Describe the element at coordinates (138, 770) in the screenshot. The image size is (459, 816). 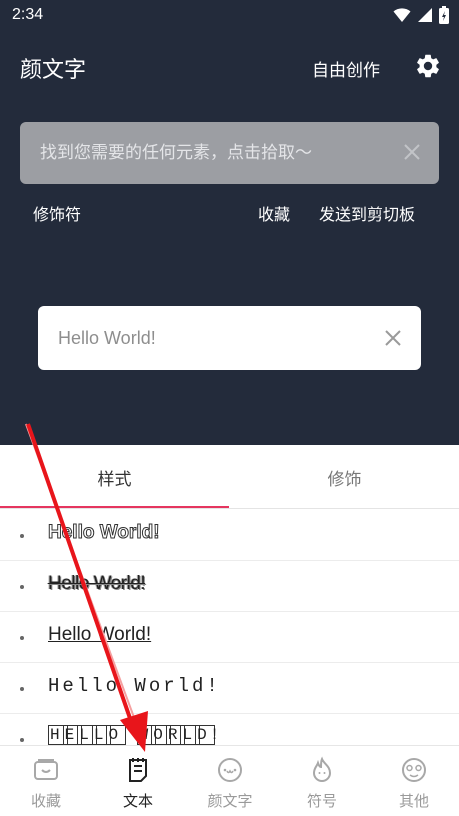
I see `note-icon` at that location.